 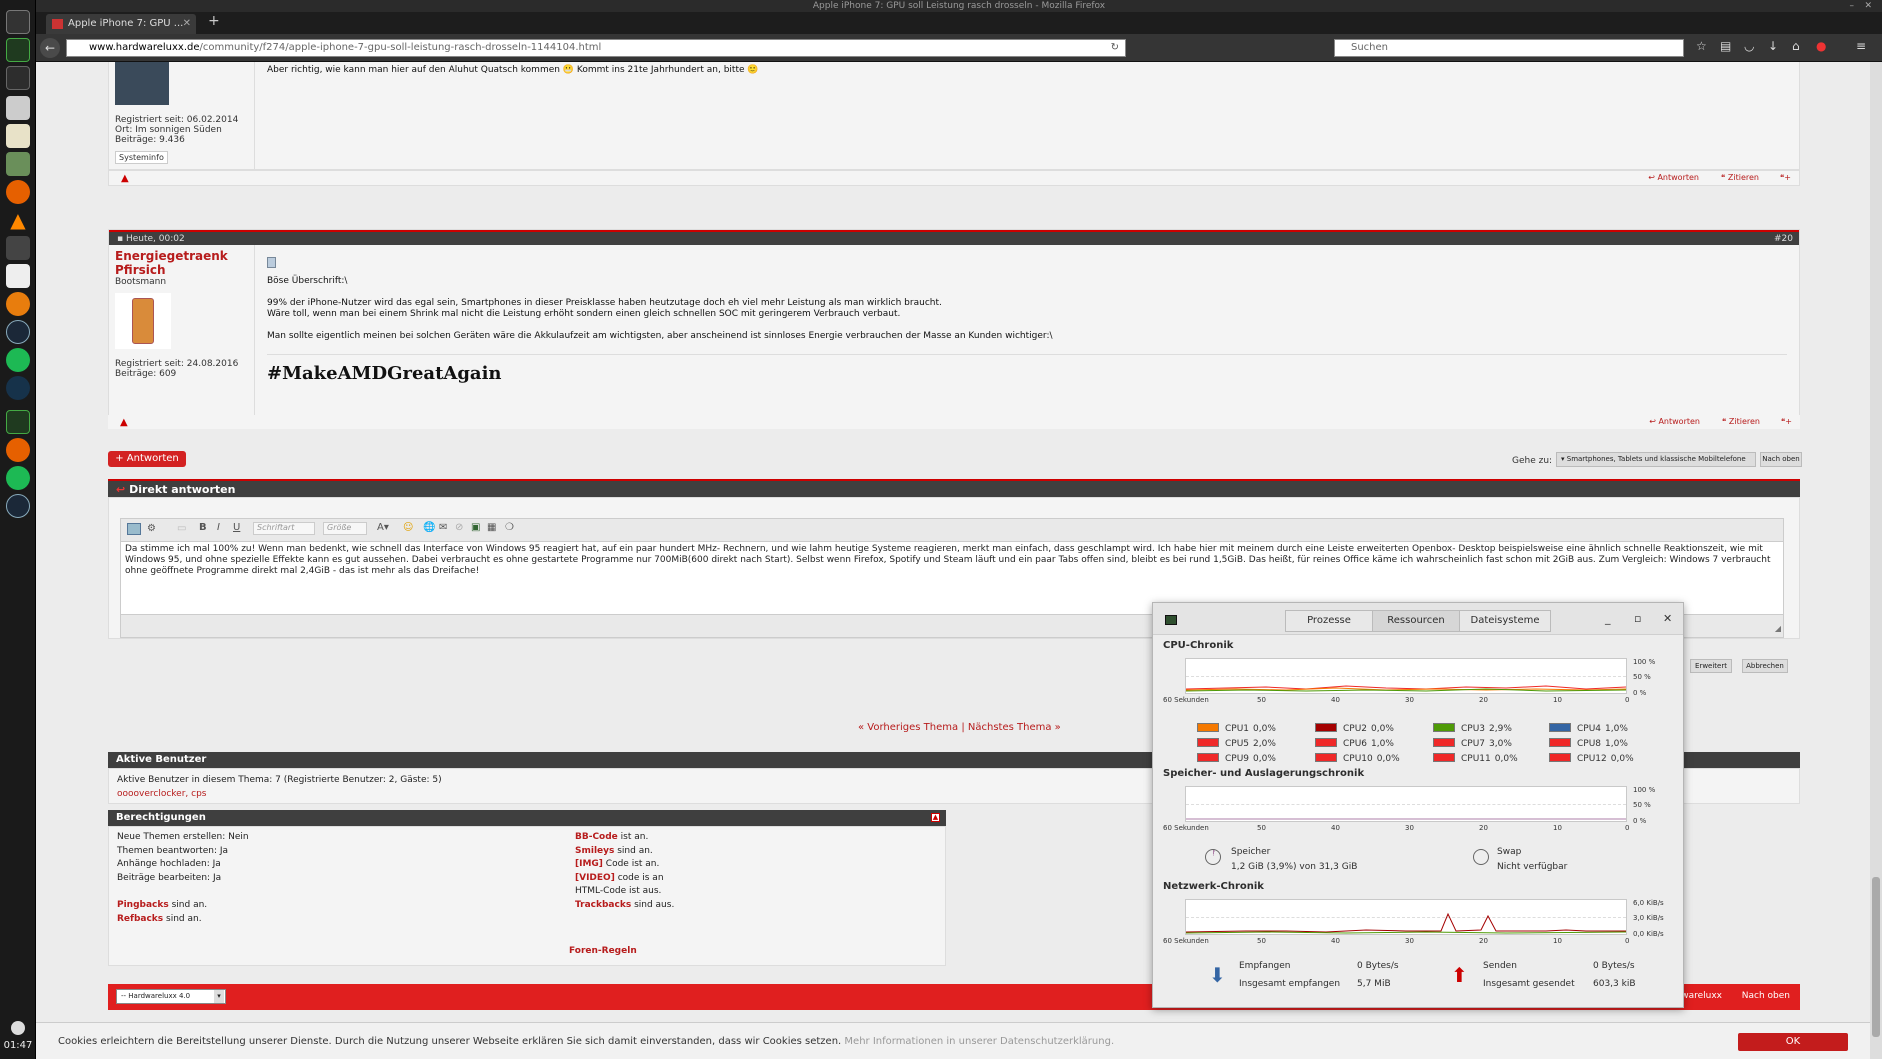 What do you see at coordinates (1783, 239) in the screenshot?
I see `post-number: #20` at bounding box center [1783, 239].